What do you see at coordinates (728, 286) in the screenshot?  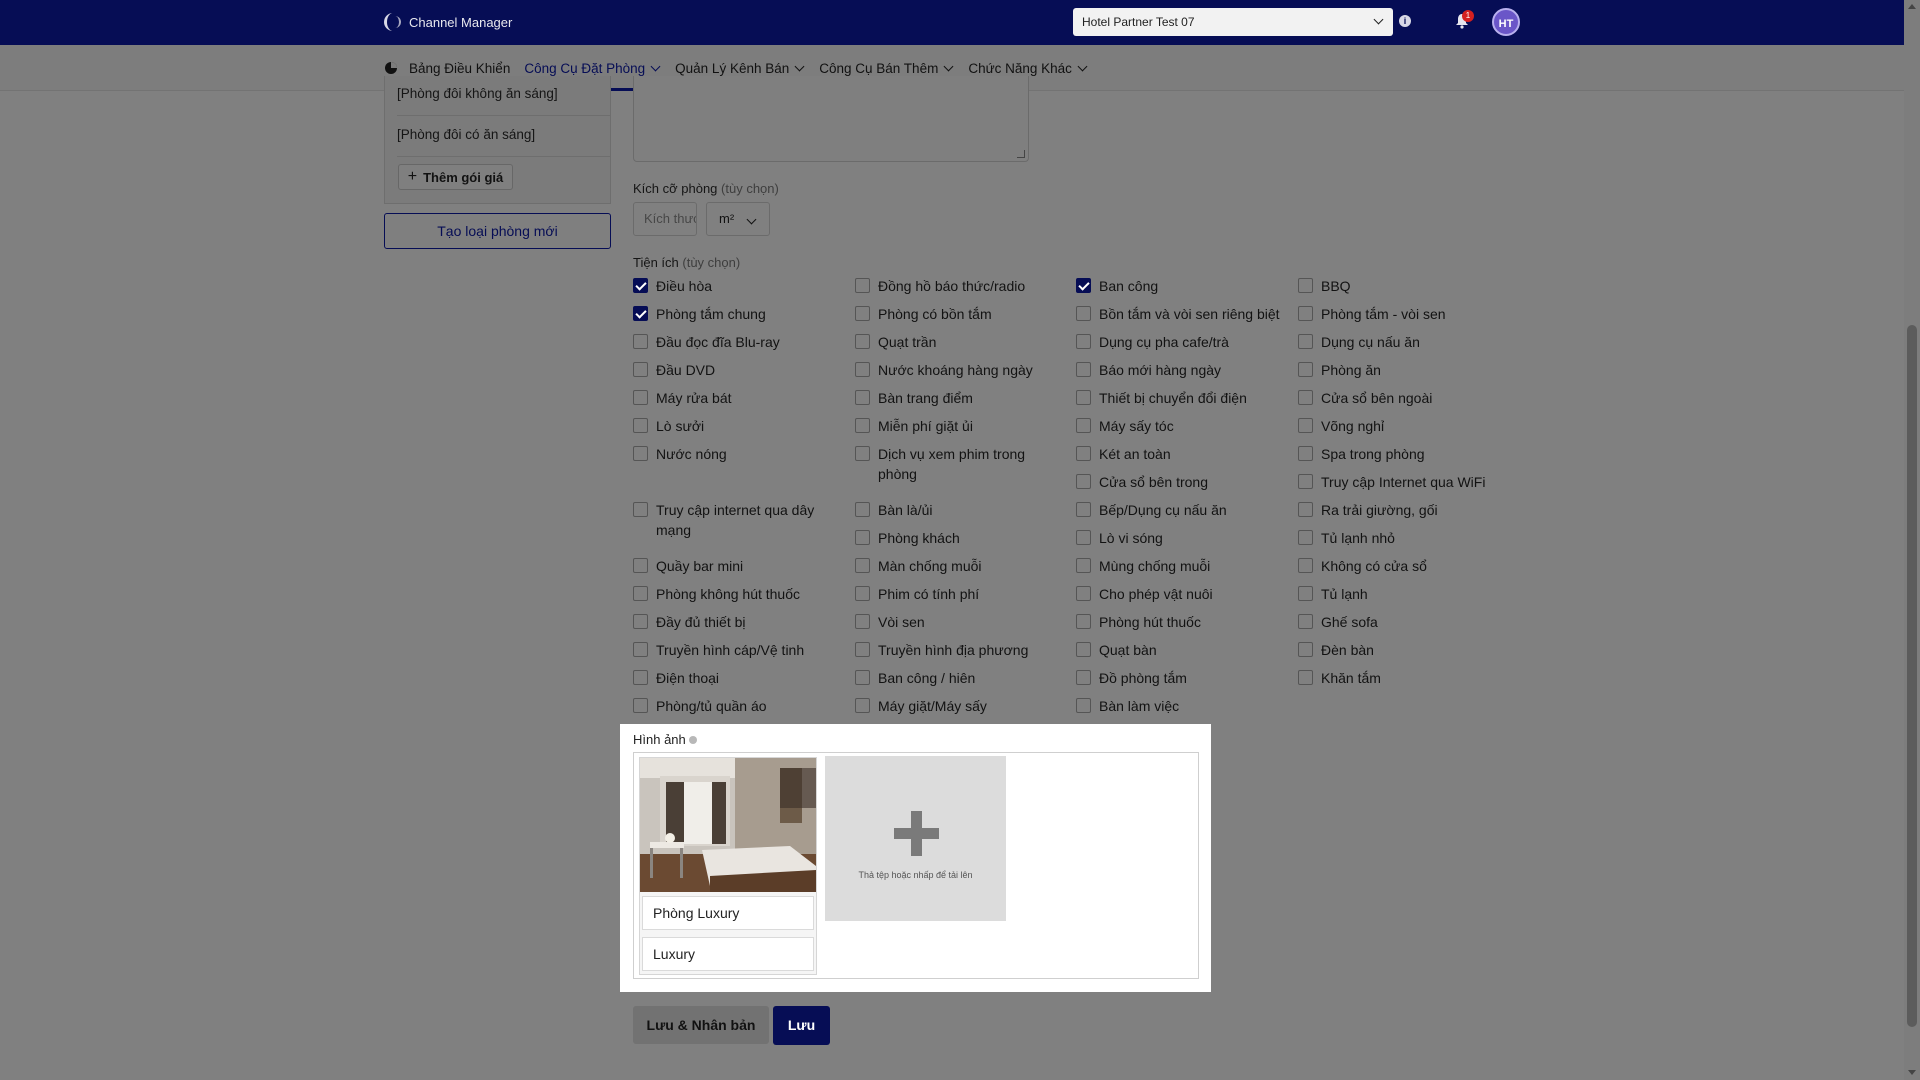 I see `amenity-checkbox-row: Điều hòa` at bounding box center [728, 286].